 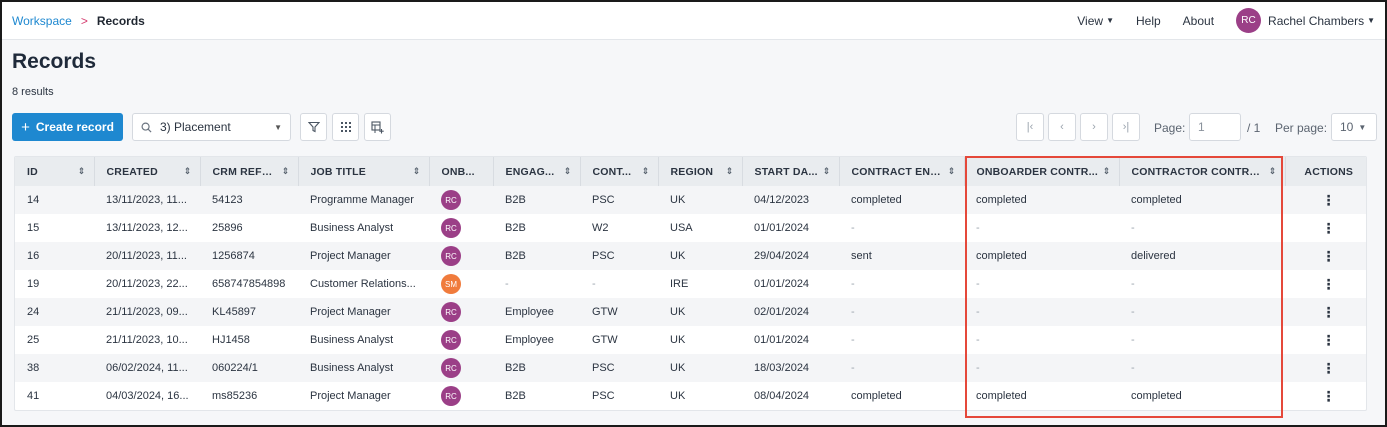 What do you see at coordinates (1215, 127) in the screenshot?
I see `page-number-input: 1` at bounding box center [1215, 127].